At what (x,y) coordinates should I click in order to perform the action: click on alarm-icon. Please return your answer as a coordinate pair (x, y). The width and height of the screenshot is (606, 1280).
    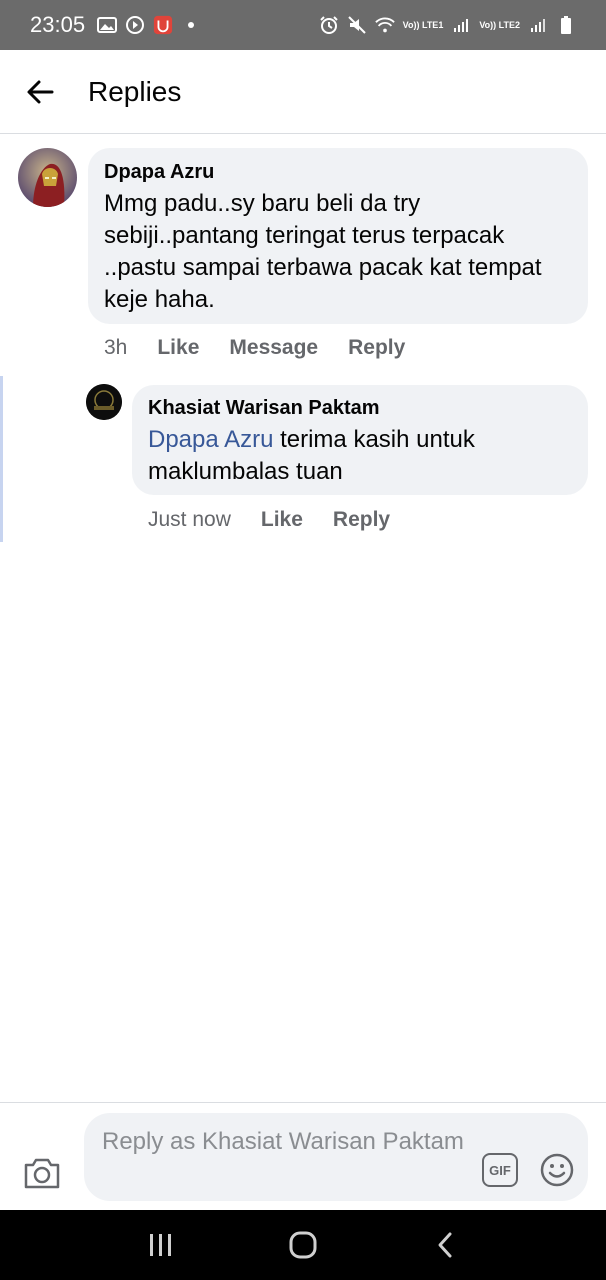
    Looking at the image, I should click on (329, 25).